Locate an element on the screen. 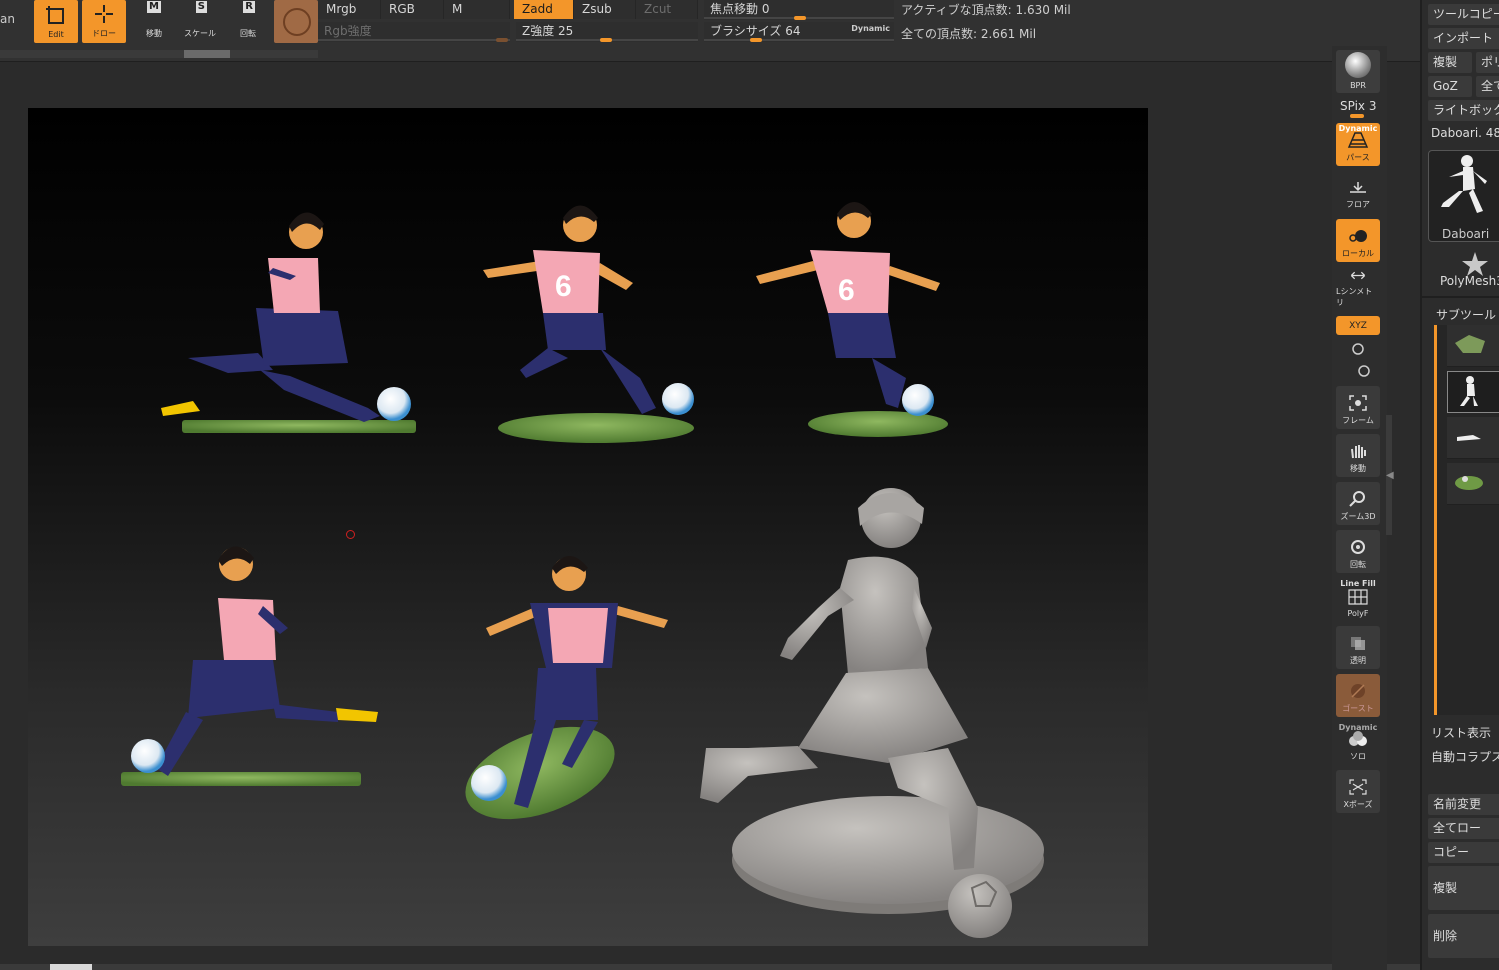 This screenshot has height=970, width=1499. frame-button: フレーム is located at coordinates (1358, 407).